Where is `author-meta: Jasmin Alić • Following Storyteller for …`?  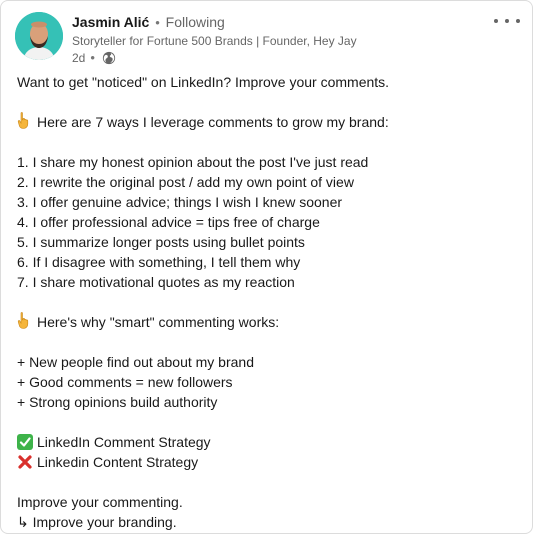
author-meta: Jasmin Alić • Following Storyteller for … is located at coordinates (275, 39).